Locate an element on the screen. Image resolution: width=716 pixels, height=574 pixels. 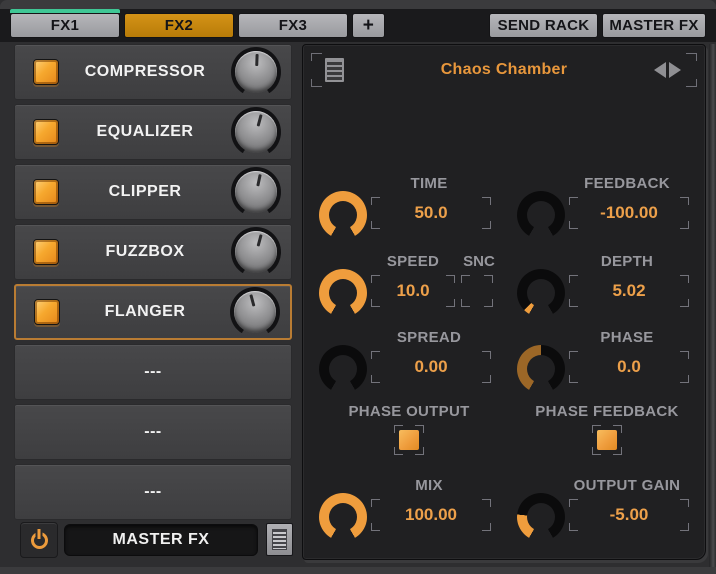
param-label: SPREAD is located at coordinates (429, 337).